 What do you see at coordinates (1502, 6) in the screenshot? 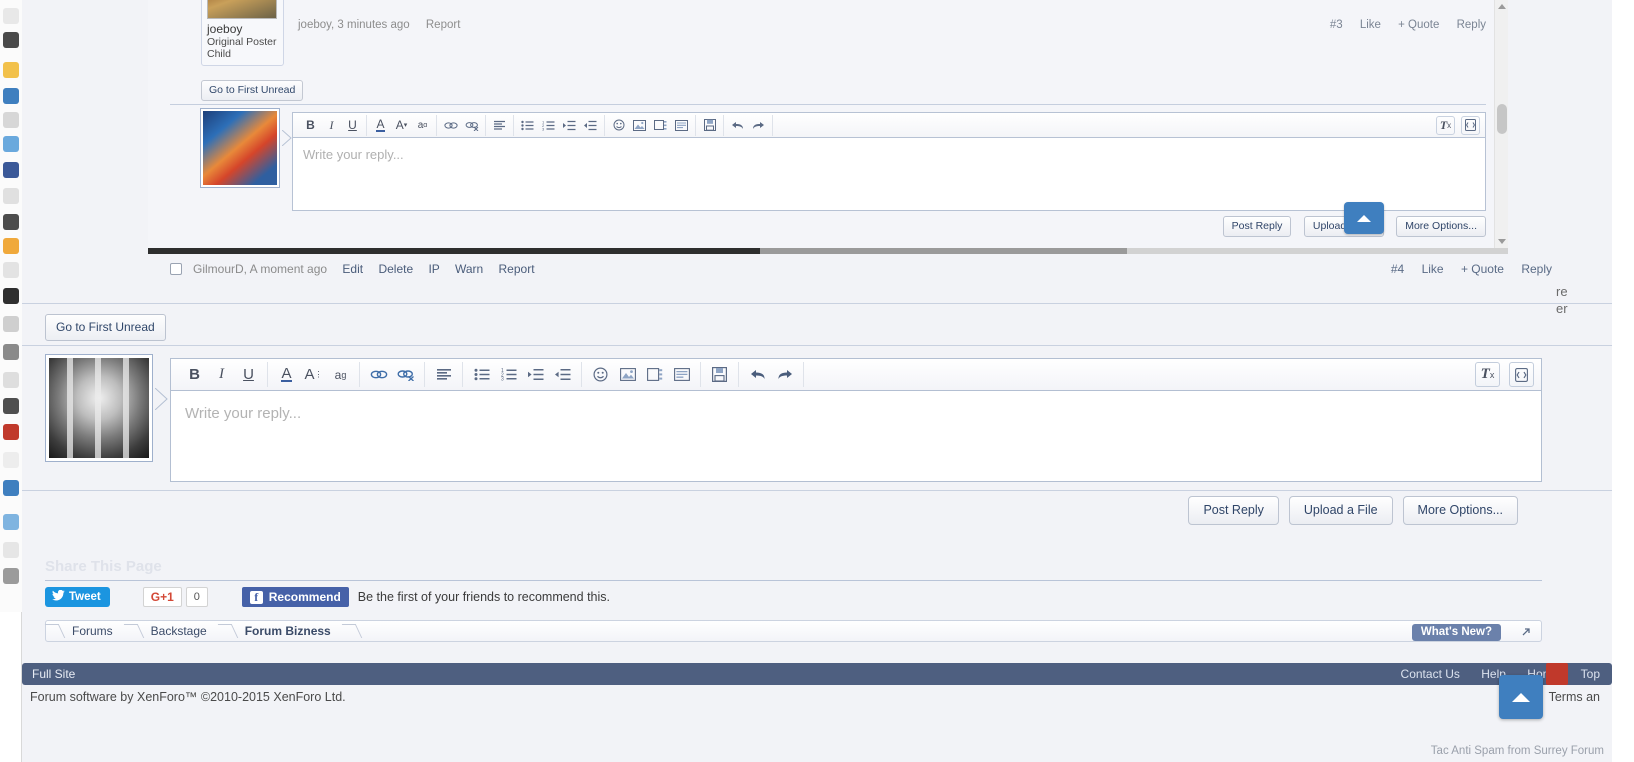
I see `scroll-up-arrow-icon` at bounding box center [1502, 6].